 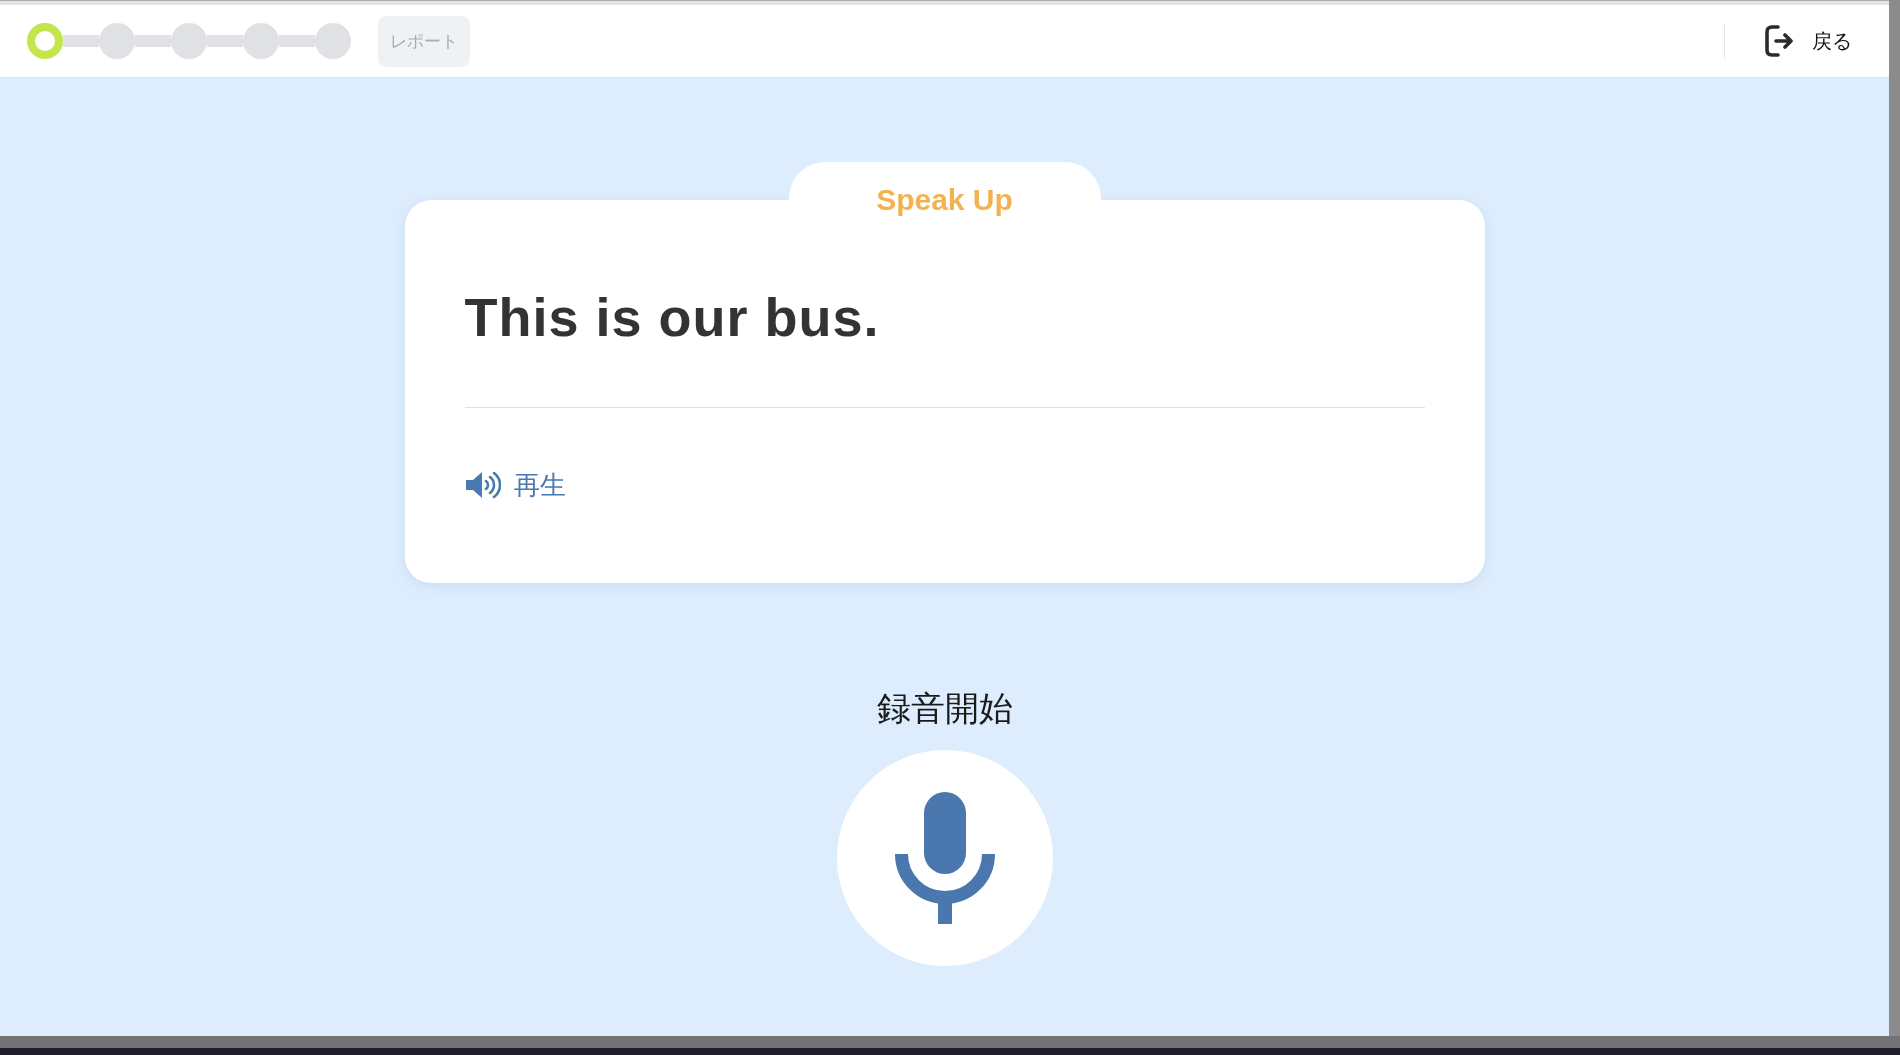 What do you see at coordinates (515, 485) in the screenshot?
I see `play-button: 再生` at bounding box center [515, 485].